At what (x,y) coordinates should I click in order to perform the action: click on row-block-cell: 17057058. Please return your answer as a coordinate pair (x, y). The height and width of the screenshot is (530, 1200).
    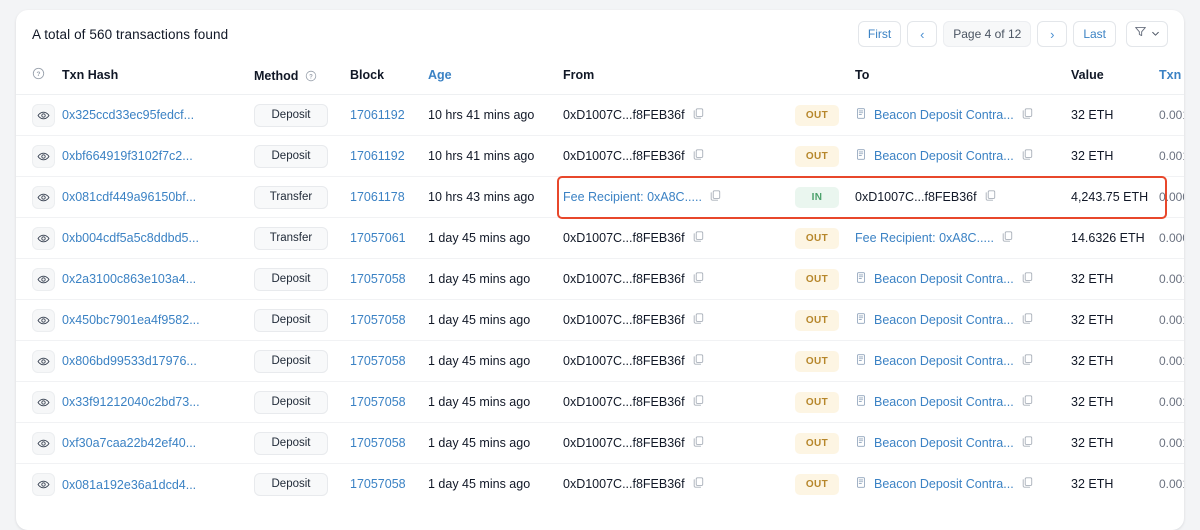
    Looking at the image, I should click on (389, 279).